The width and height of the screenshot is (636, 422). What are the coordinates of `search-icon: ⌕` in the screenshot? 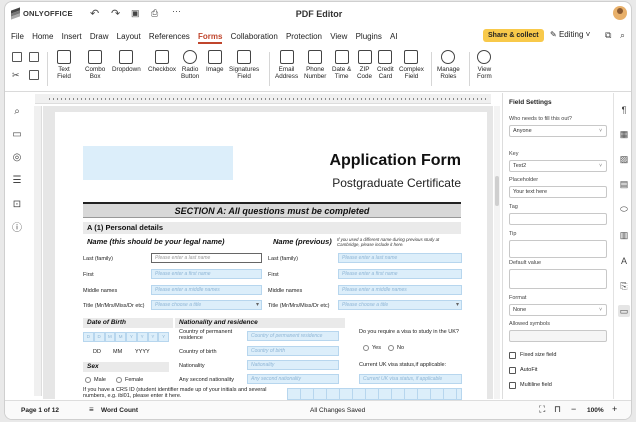 It's located at (17, 112).